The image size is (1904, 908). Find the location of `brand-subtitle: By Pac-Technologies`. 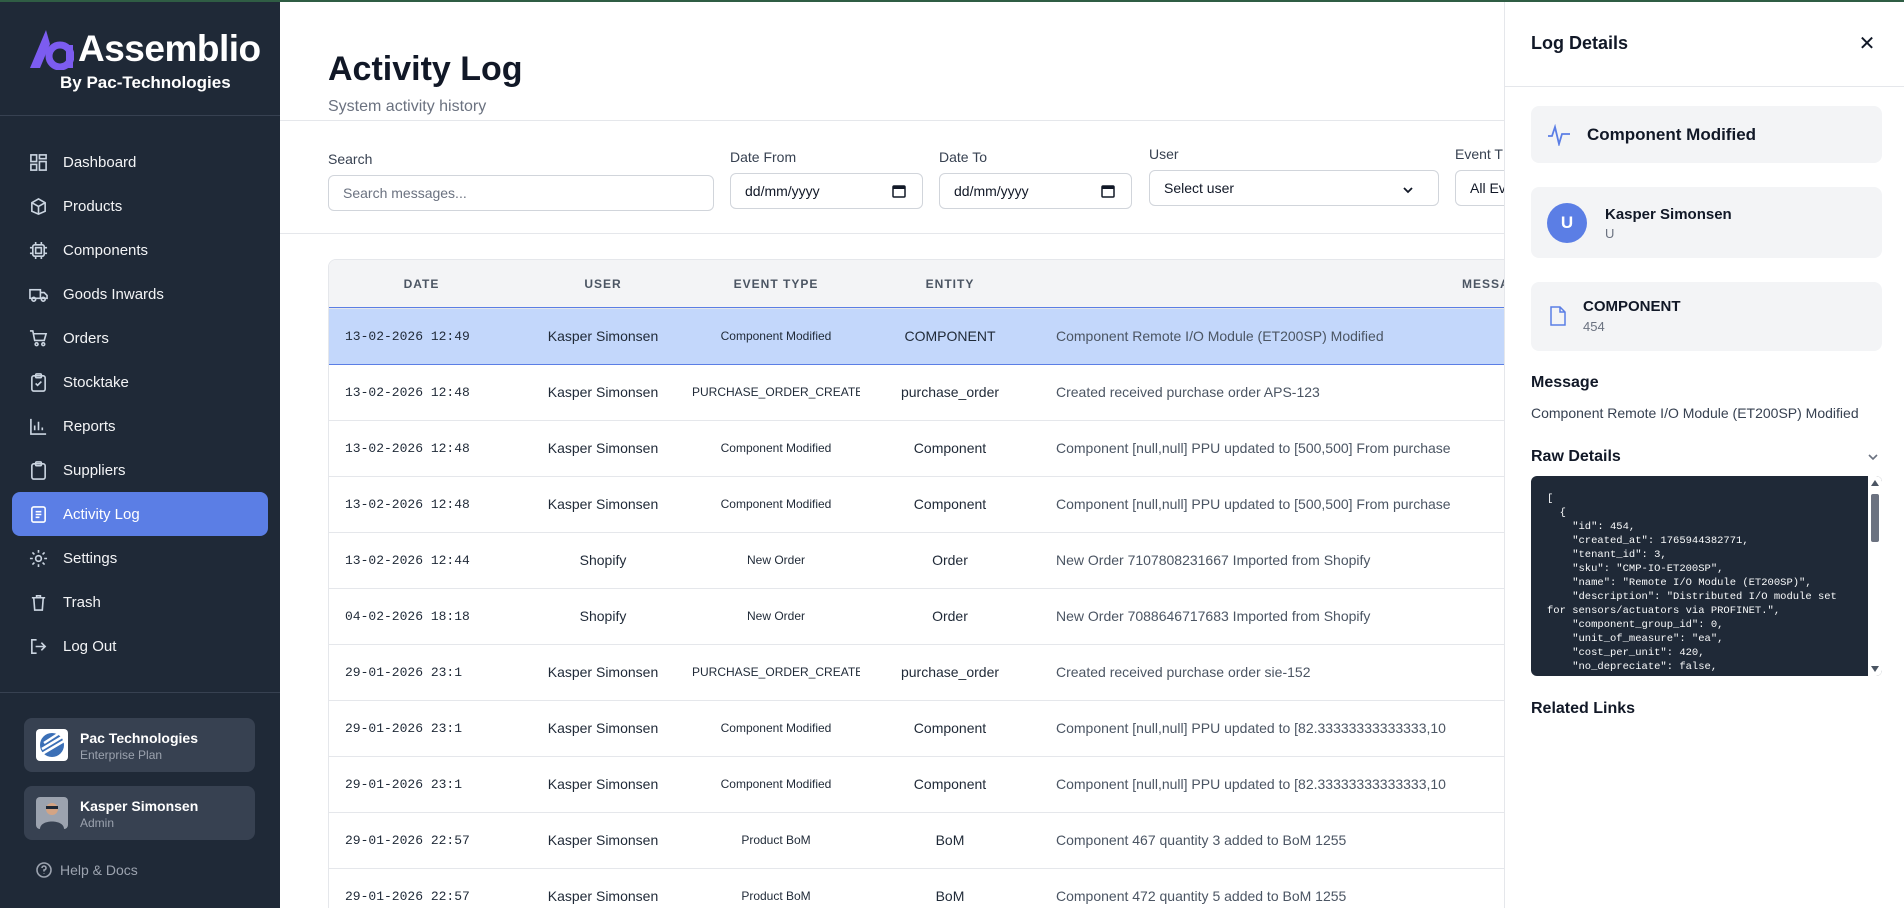

brand-subtitle: By Pac-Technologies is located at coordinates (145, 82).